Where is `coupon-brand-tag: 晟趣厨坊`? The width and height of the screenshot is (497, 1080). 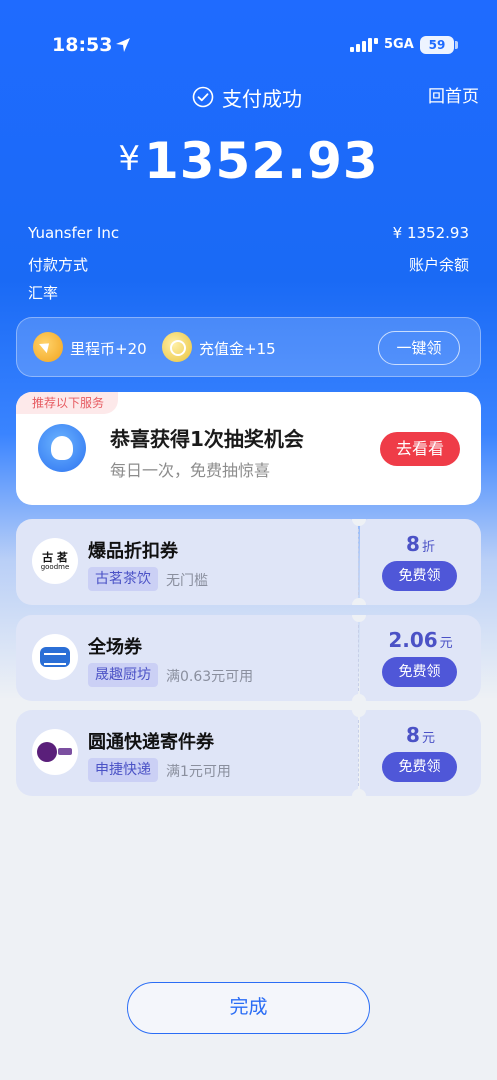 coupon-brand-tag: 晟趣厨坊 is located at coordinates (123, 675).